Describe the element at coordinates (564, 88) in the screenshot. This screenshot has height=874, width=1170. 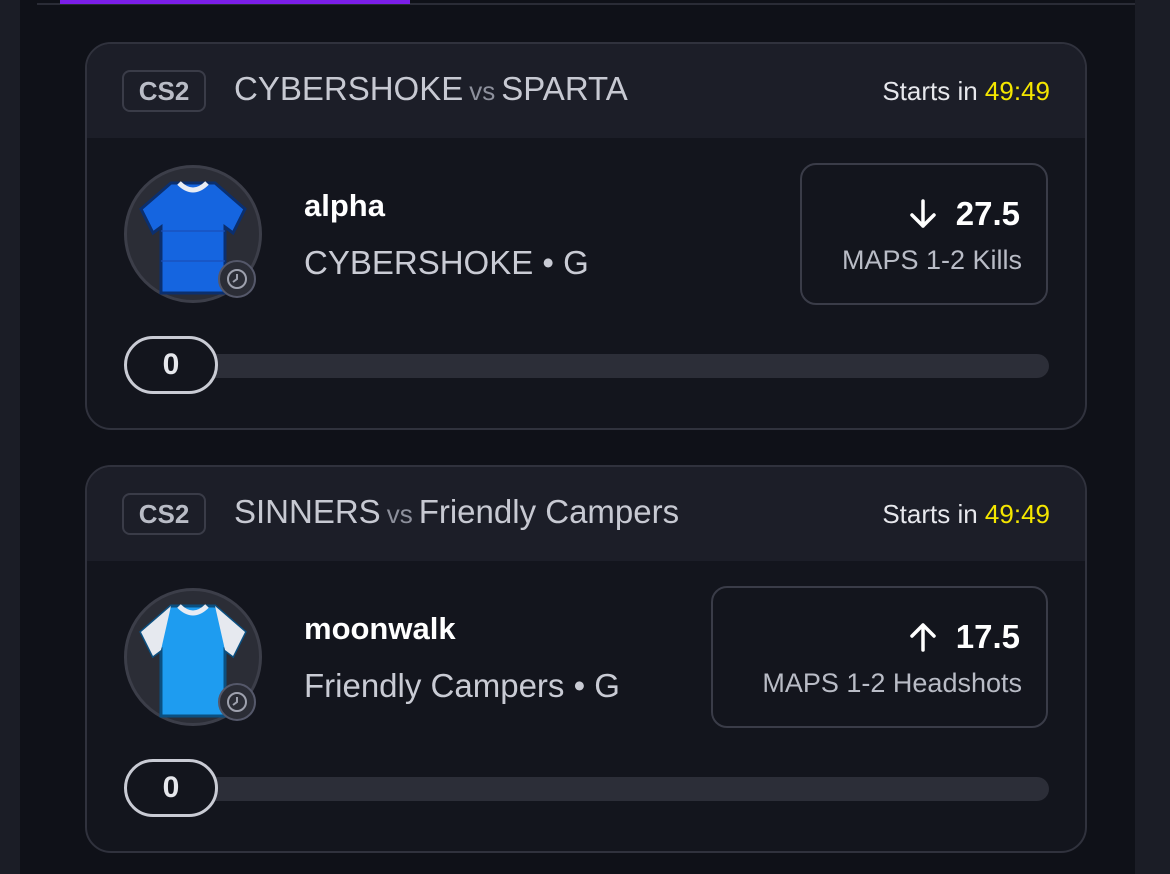
I see `team-b-name: SPARTA` at that location.